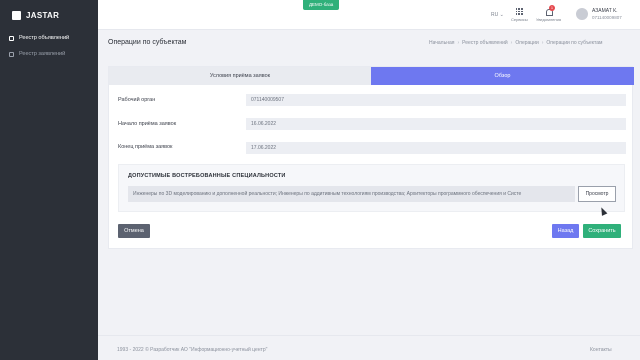 The height and width of the screenshot is (360, 640). Describe the element at coordinates (485, 43) in the screenshot. I see `breadcrumb-announcements: Реестр объявлений` at that location.